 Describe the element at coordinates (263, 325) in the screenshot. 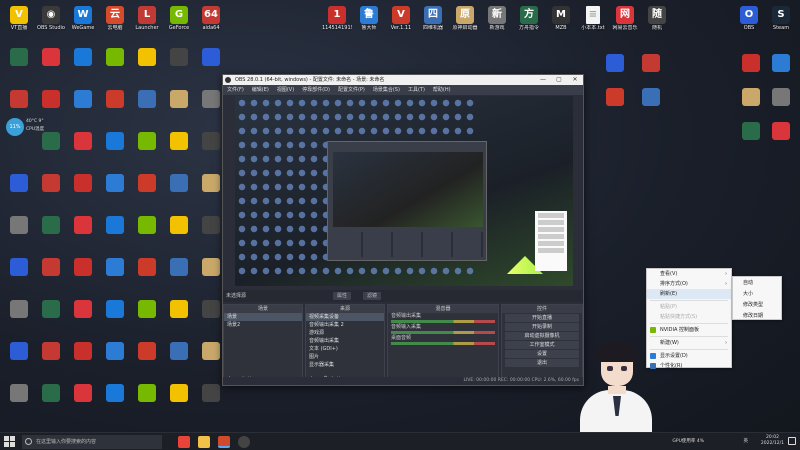

I see `scenes-item: 场景2` at that location.